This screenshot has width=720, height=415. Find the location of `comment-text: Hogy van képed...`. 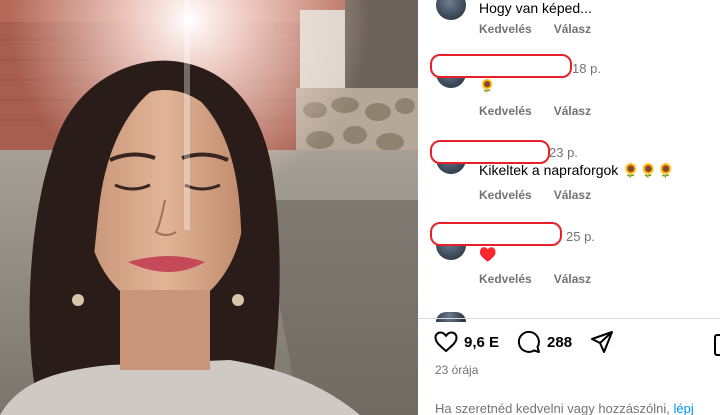

comment-text: Hogy van képed... is located at coordinates (535, 8).